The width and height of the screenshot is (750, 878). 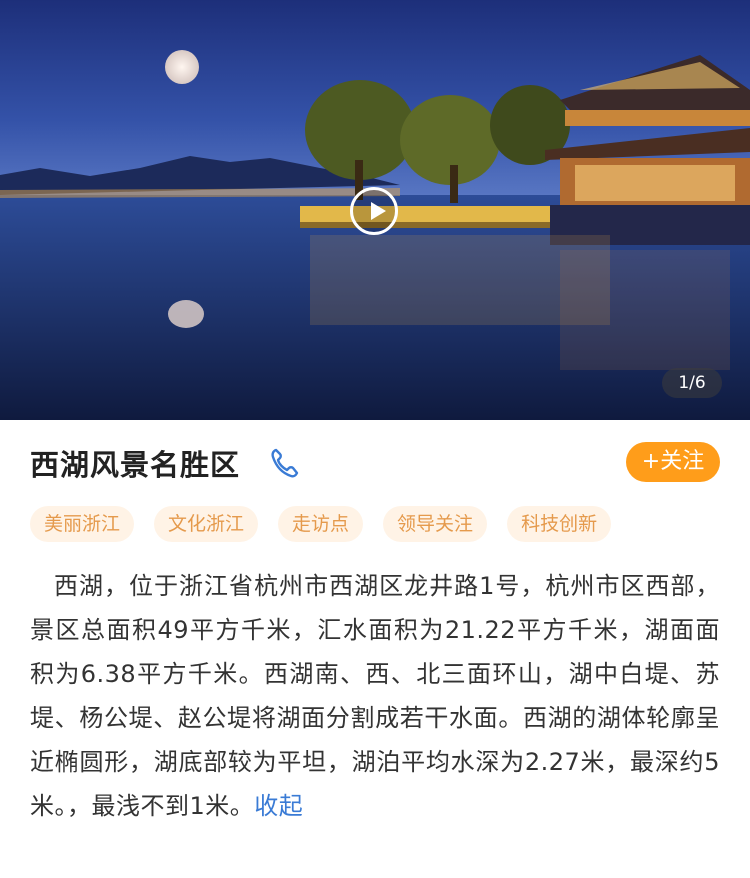 What do you see at coordinates (206, 524) in the screenshot?
I see `tag-item: 文化浙江` at bounding box center [206, 524].